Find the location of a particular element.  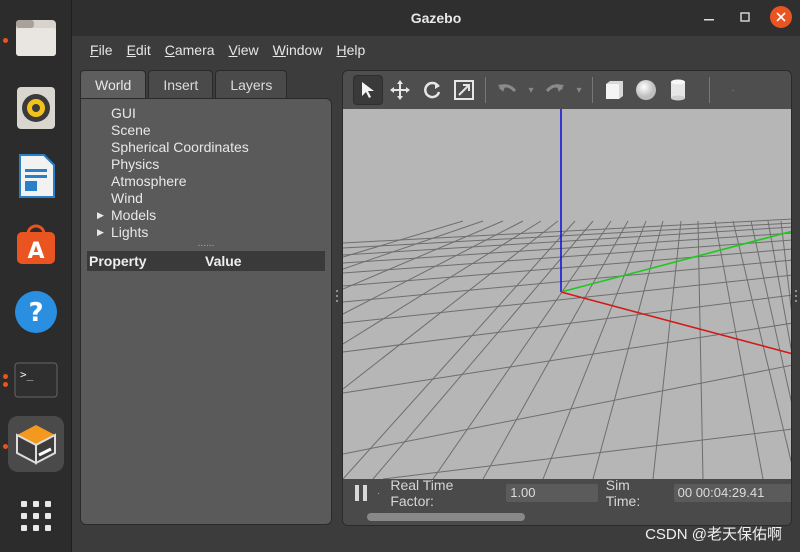

terminal-icon: >_ is located at coordinates (36, 380).